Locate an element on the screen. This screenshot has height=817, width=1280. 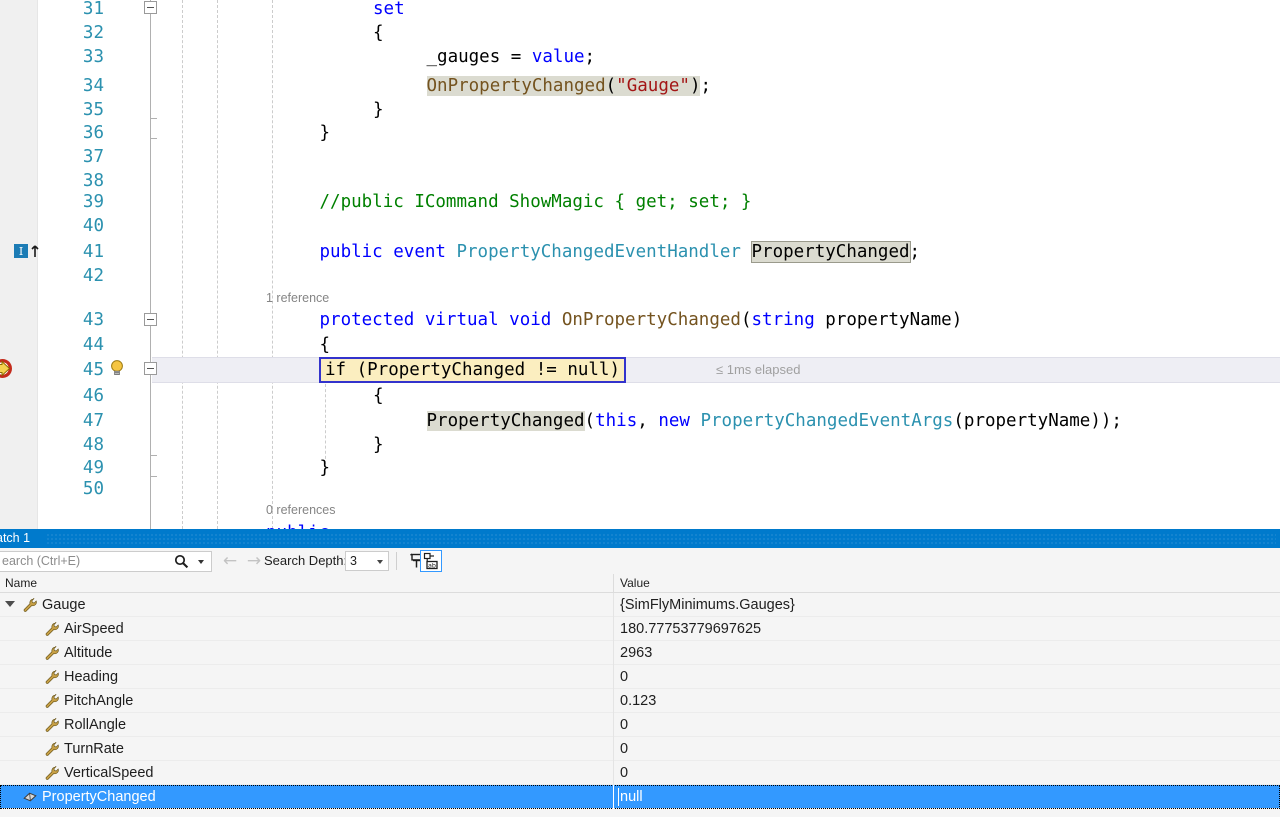
breakpoint-current-statement-icon is located at coordinates (6, 368).